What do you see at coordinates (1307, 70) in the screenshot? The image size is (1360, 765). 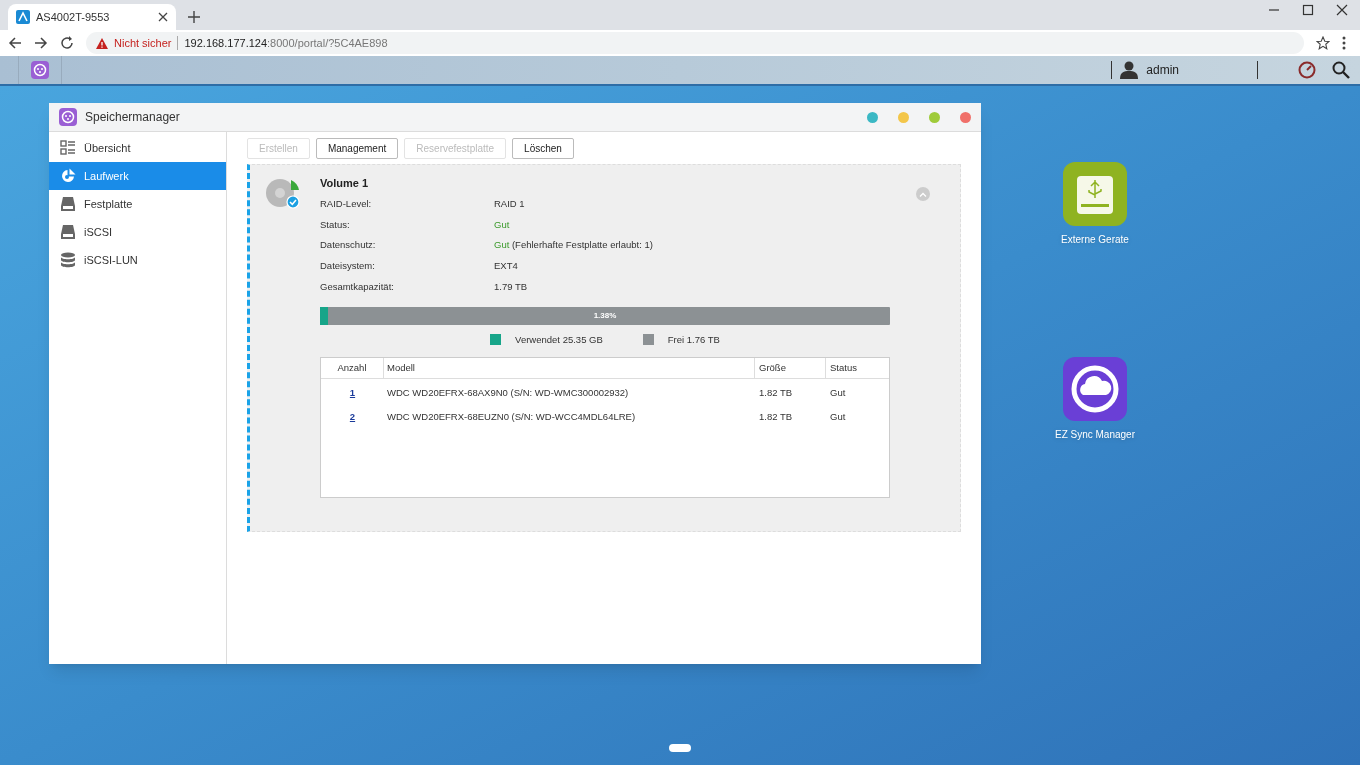 I see `gauge-icon` at bounding box center [1307, 70].